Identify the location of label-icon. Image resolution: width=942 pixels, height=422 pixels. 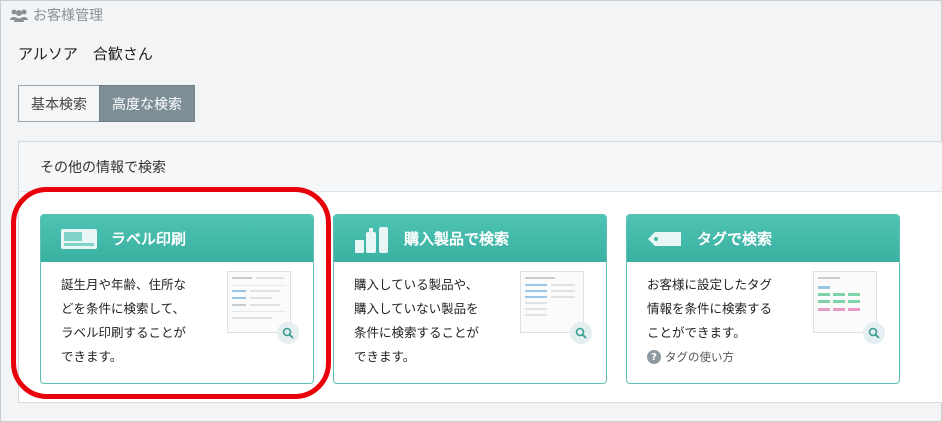
(79, 238).